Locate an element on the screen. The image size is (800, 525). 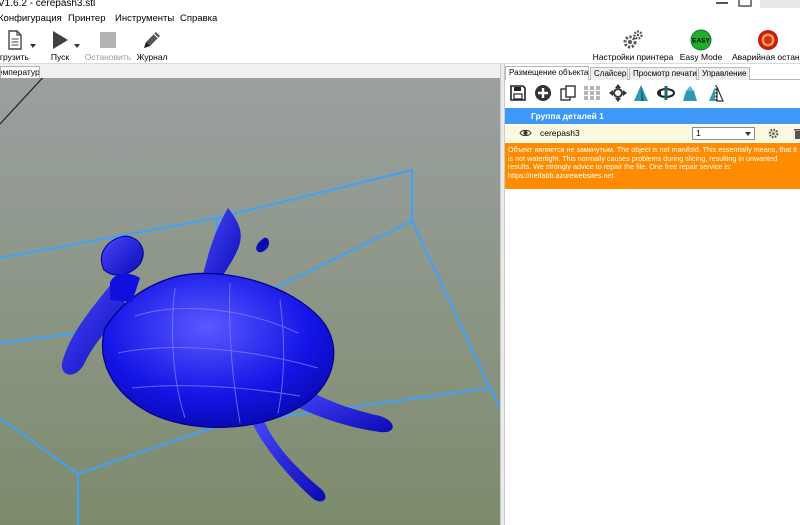
move-icon is located at coordinates (618, 93).